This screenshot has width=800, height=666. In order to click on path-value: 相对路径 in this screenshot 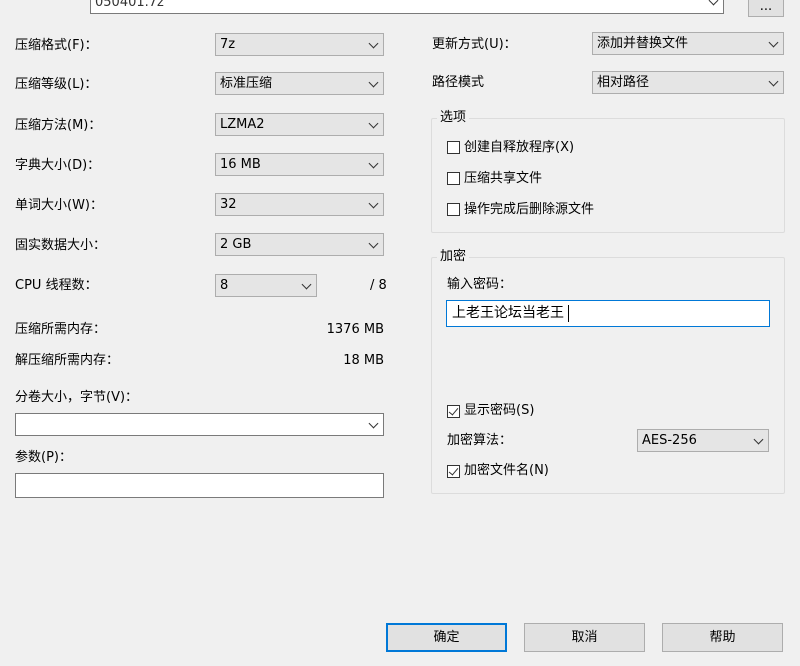, I will do `click(623, 82)`.